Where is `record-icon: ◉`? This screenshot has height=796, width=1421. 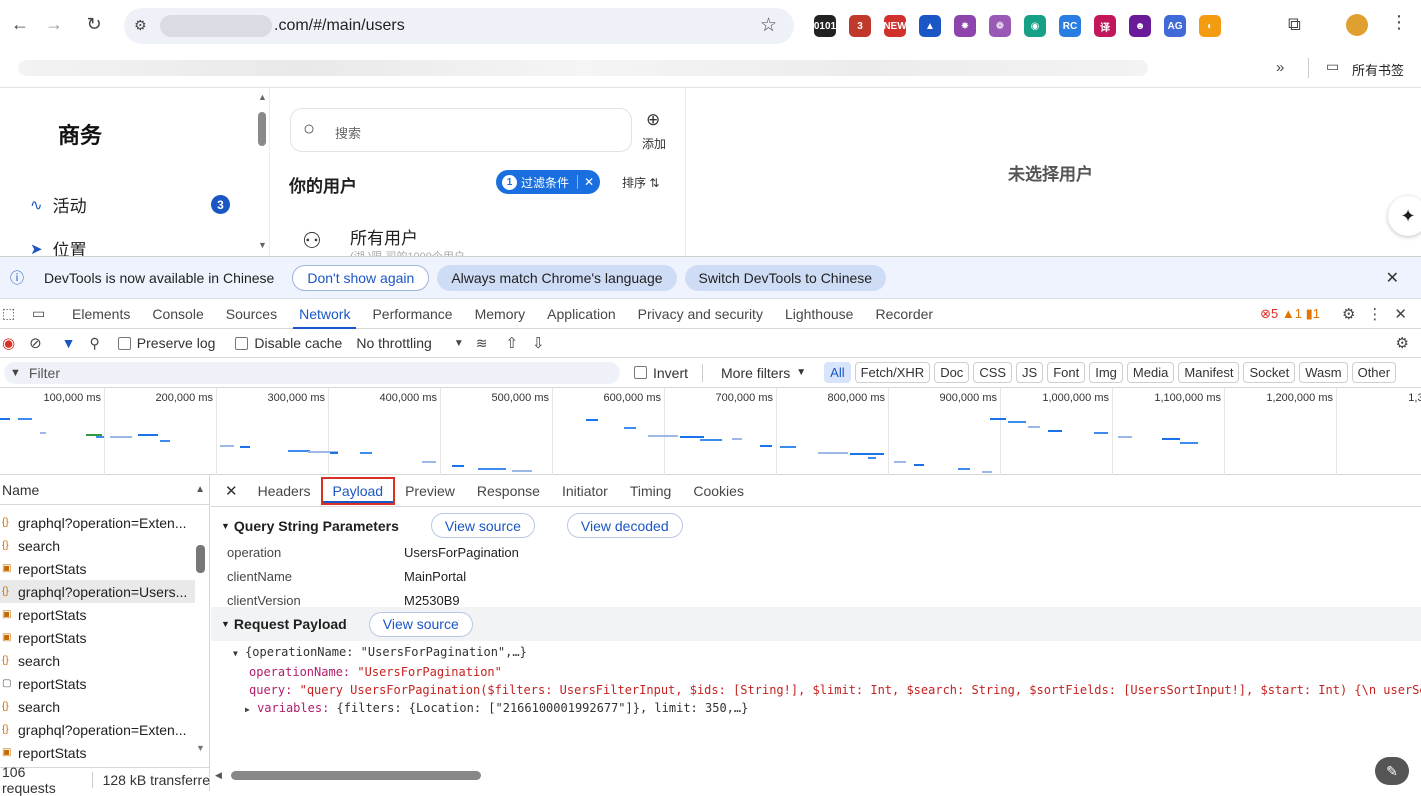 record-icon: ◉ is located at coordinates (8, 343).